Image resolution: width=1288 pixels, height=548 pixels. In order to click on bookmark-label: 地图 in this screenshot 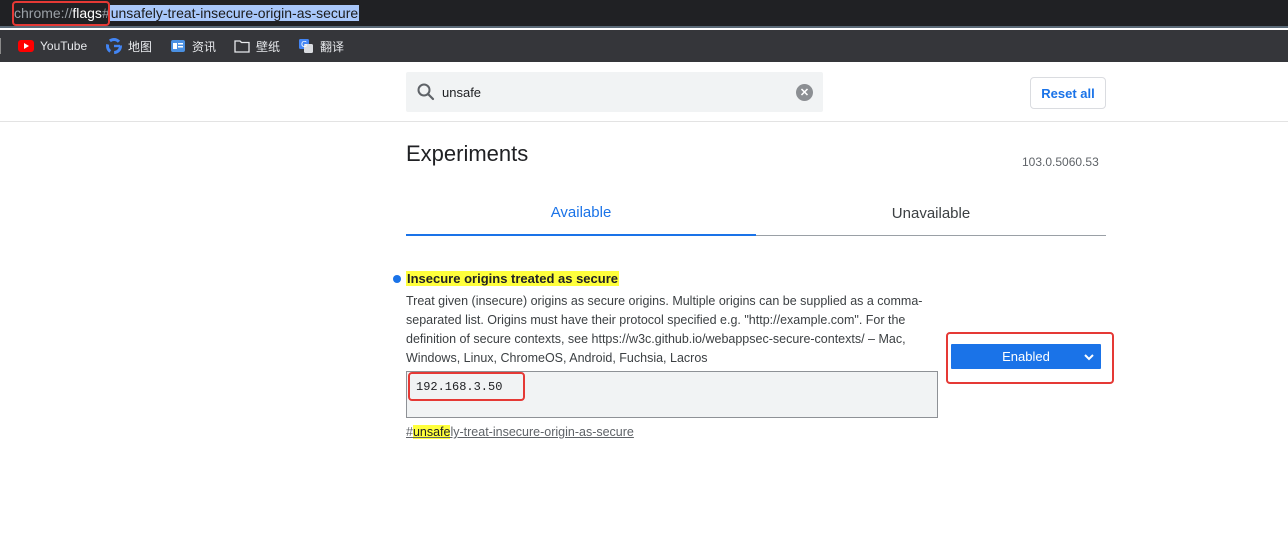, I will do `click(140, 46)`.